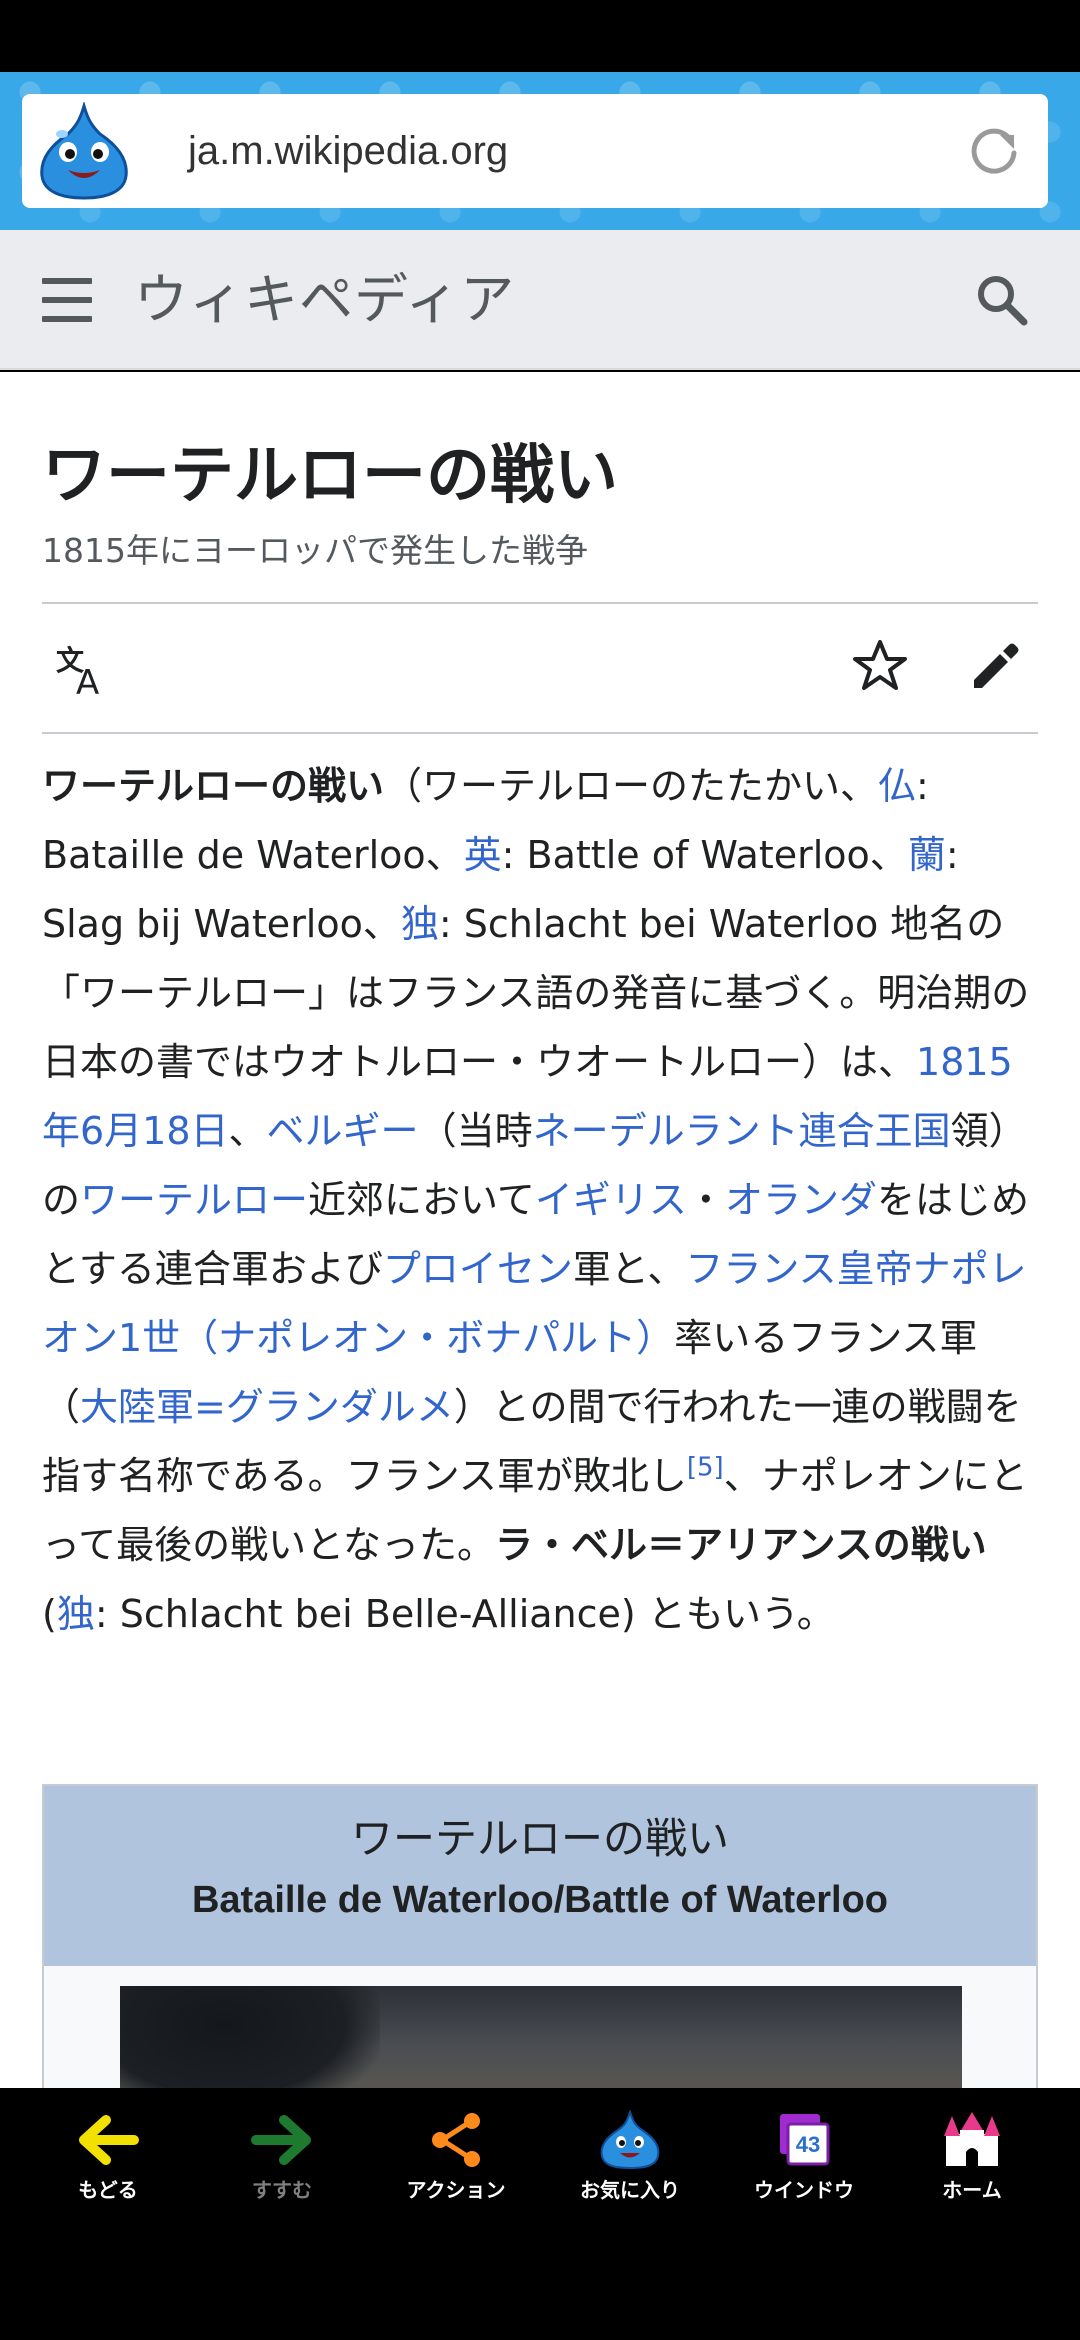  What do you see at coordinates (281, 2140) in the screenshot?
I see `forward-arrow-icon` at bounding box center [281, 2140].